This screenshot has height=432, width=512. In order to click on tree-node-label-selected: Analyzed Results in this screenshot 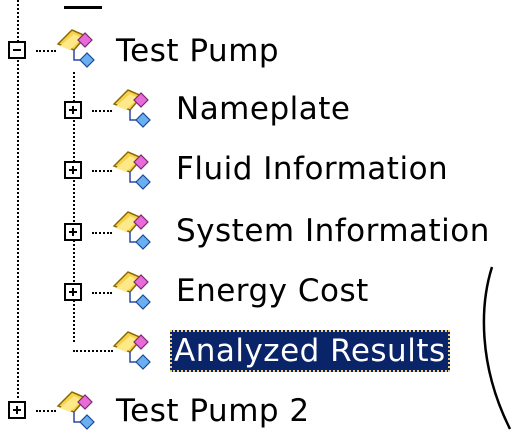, I will do `click(310, 351)`.